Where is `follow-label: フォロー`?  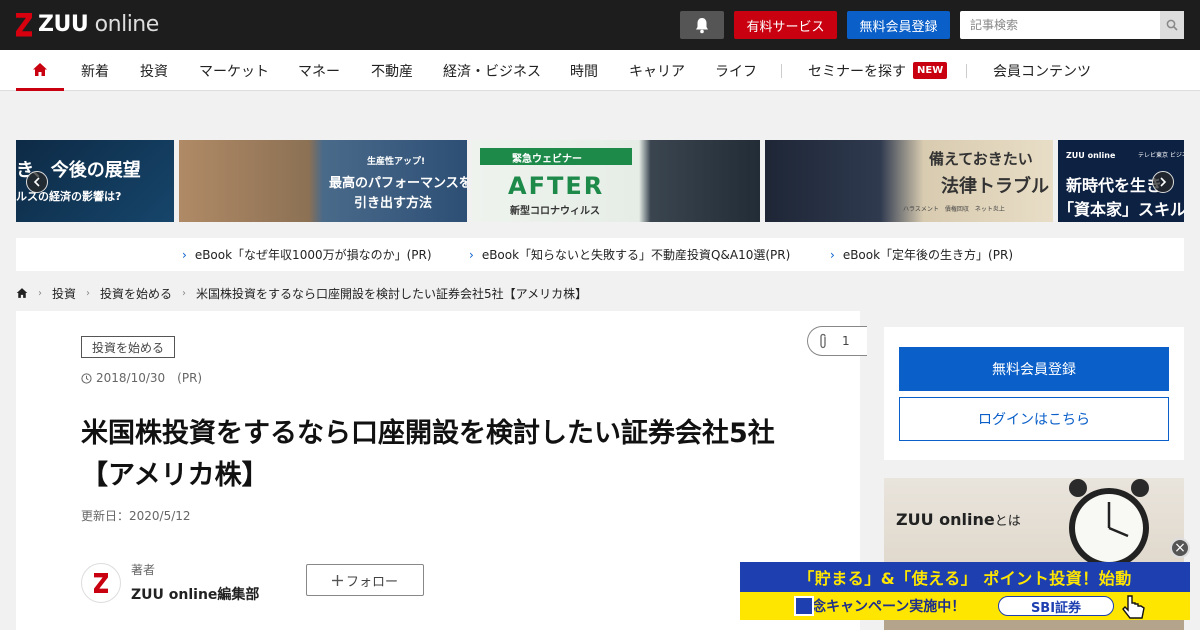 follow-label: フォロー is located at coordinates (371, 582).